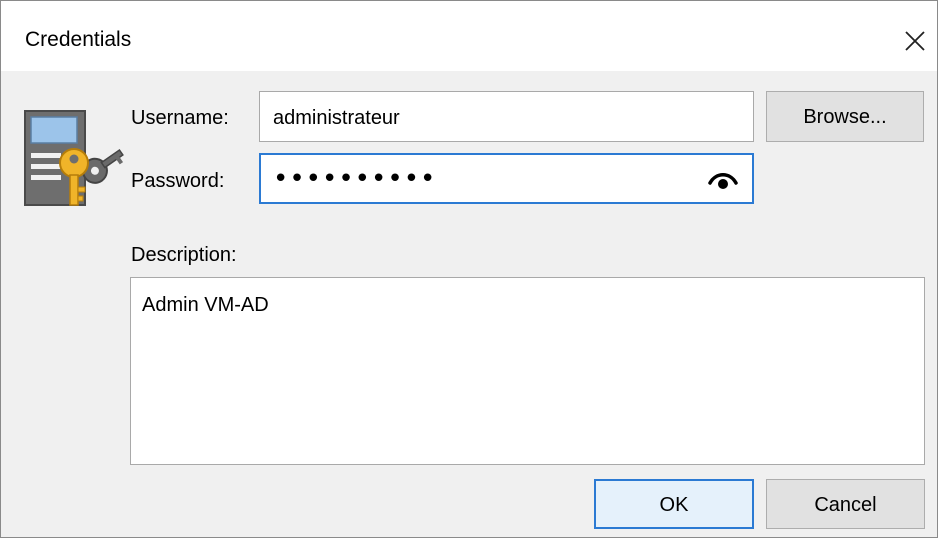  I want to click on ok-button-label: OK, so click(674, 505).